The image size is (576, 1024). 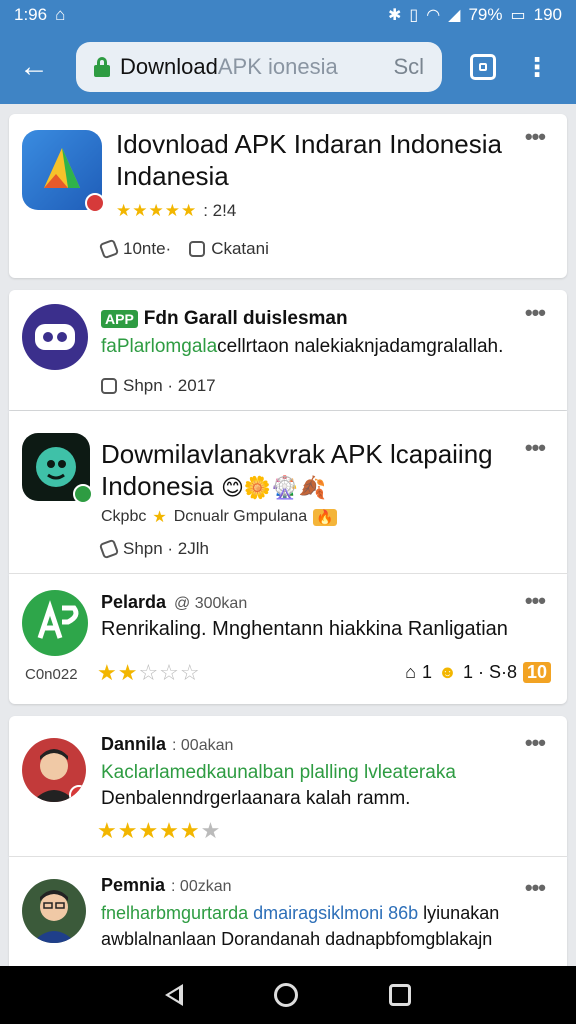 I want to click on status-bar: 1:96 ⌂ ✱ ▯ ◠ ◢ 79% ▭ 190, so click(x=288, y=15).